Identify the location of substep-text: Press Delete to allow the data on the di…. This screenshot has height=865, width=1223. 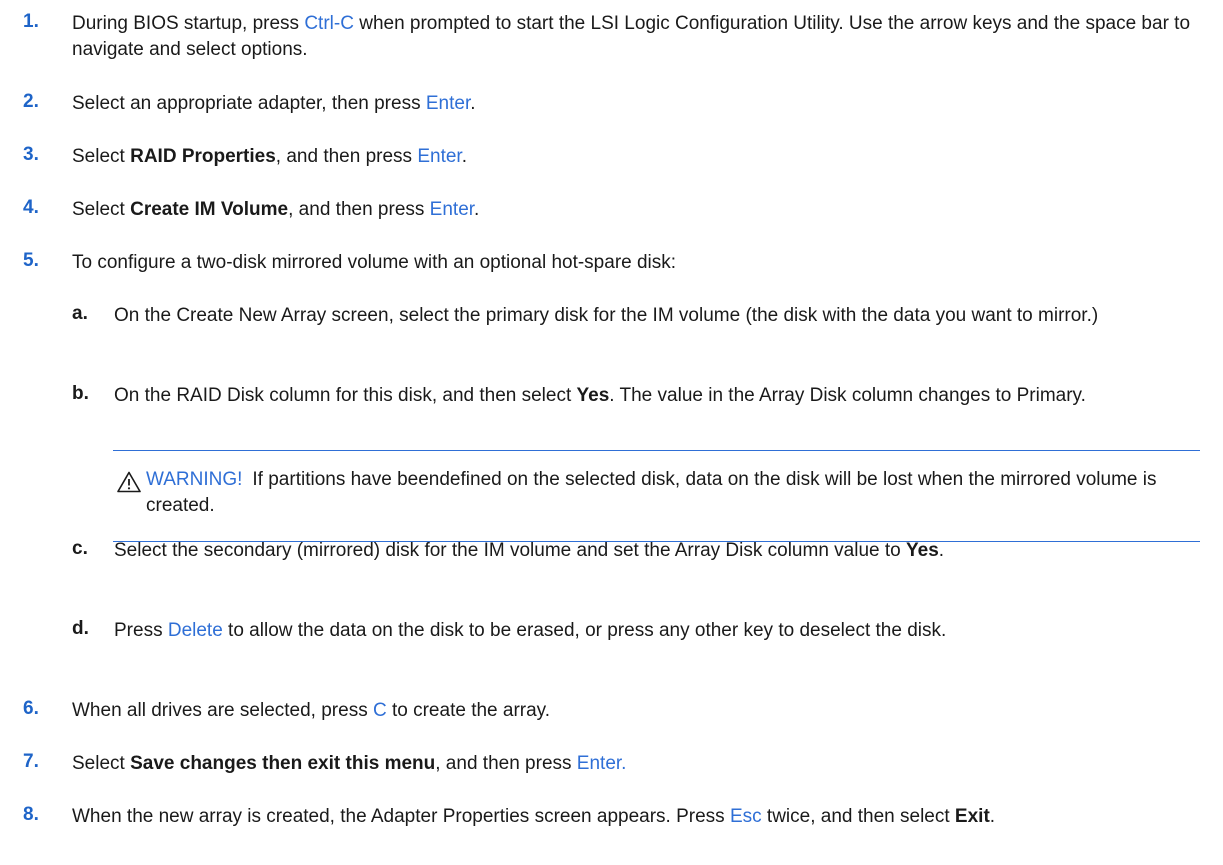
(530, 630).